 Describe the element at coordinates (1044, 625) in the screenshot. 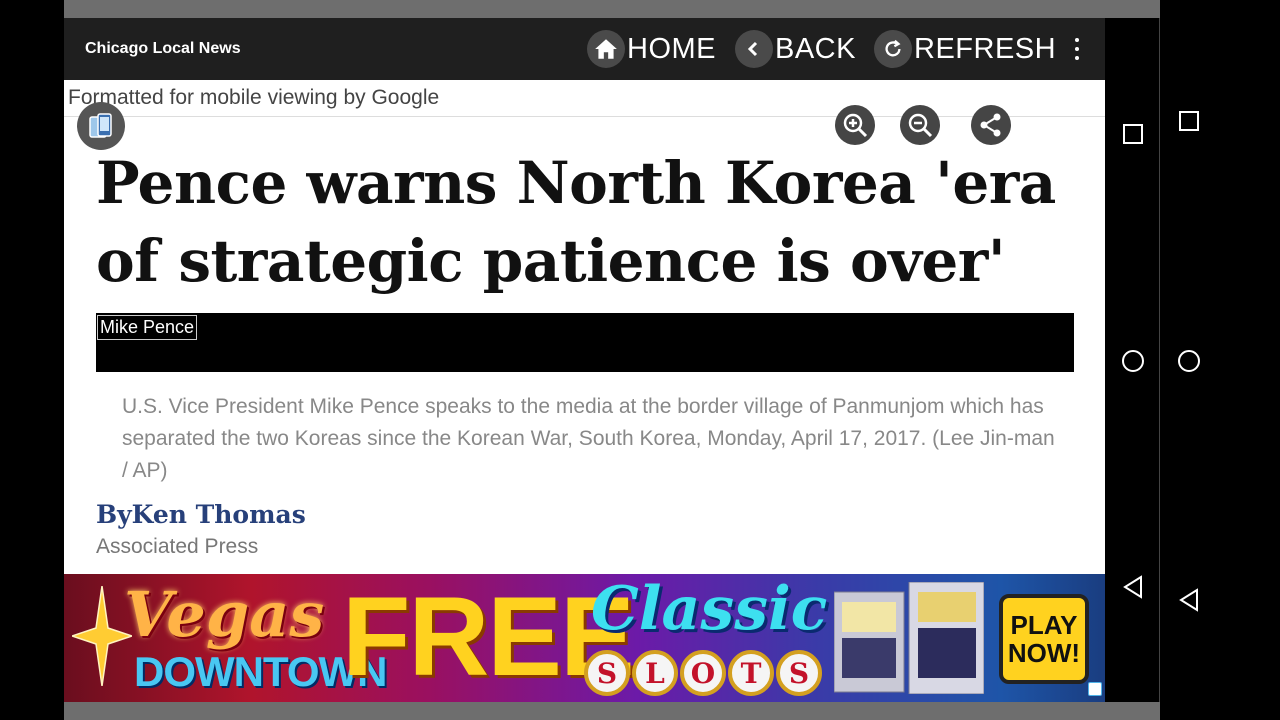

I see `play-now-line1: PLAY` at that location.